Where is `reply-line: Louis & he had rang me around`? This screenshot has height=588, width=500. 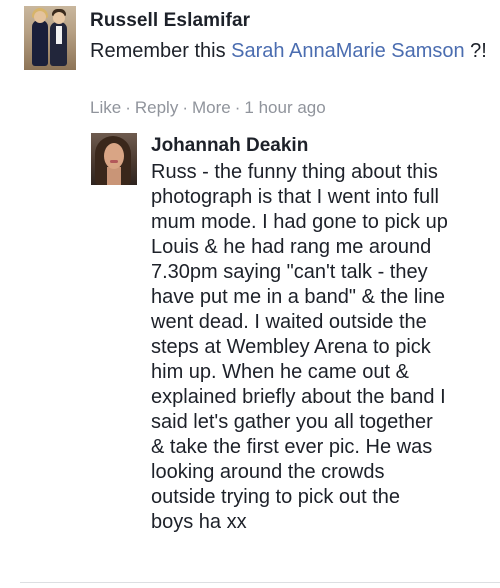 reply-line: Louis & he had rang me around is located at coordinates (291, 247).